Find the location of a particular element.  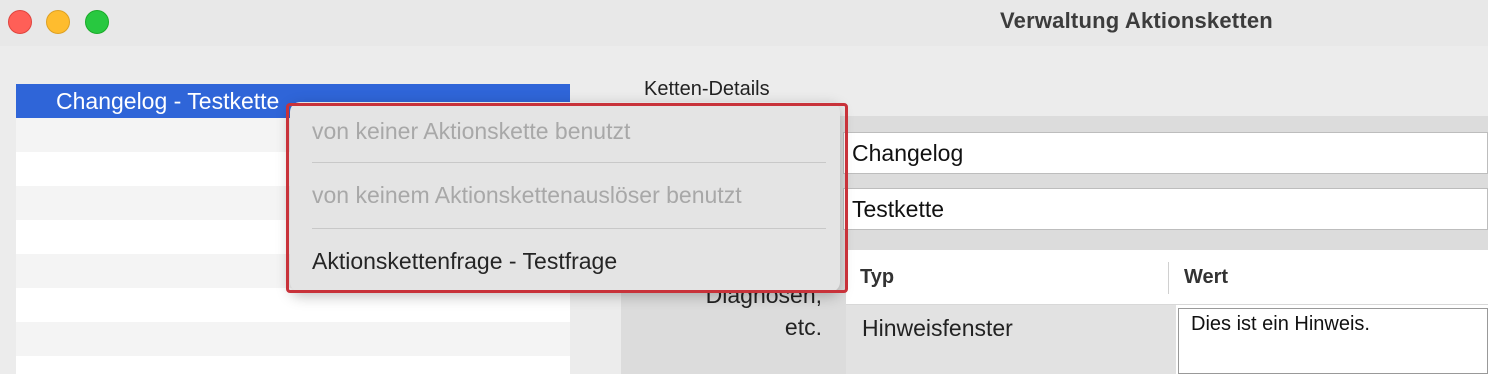

window-title: Verwaltung Aktionsketten is located at coordinates (1136, 20).